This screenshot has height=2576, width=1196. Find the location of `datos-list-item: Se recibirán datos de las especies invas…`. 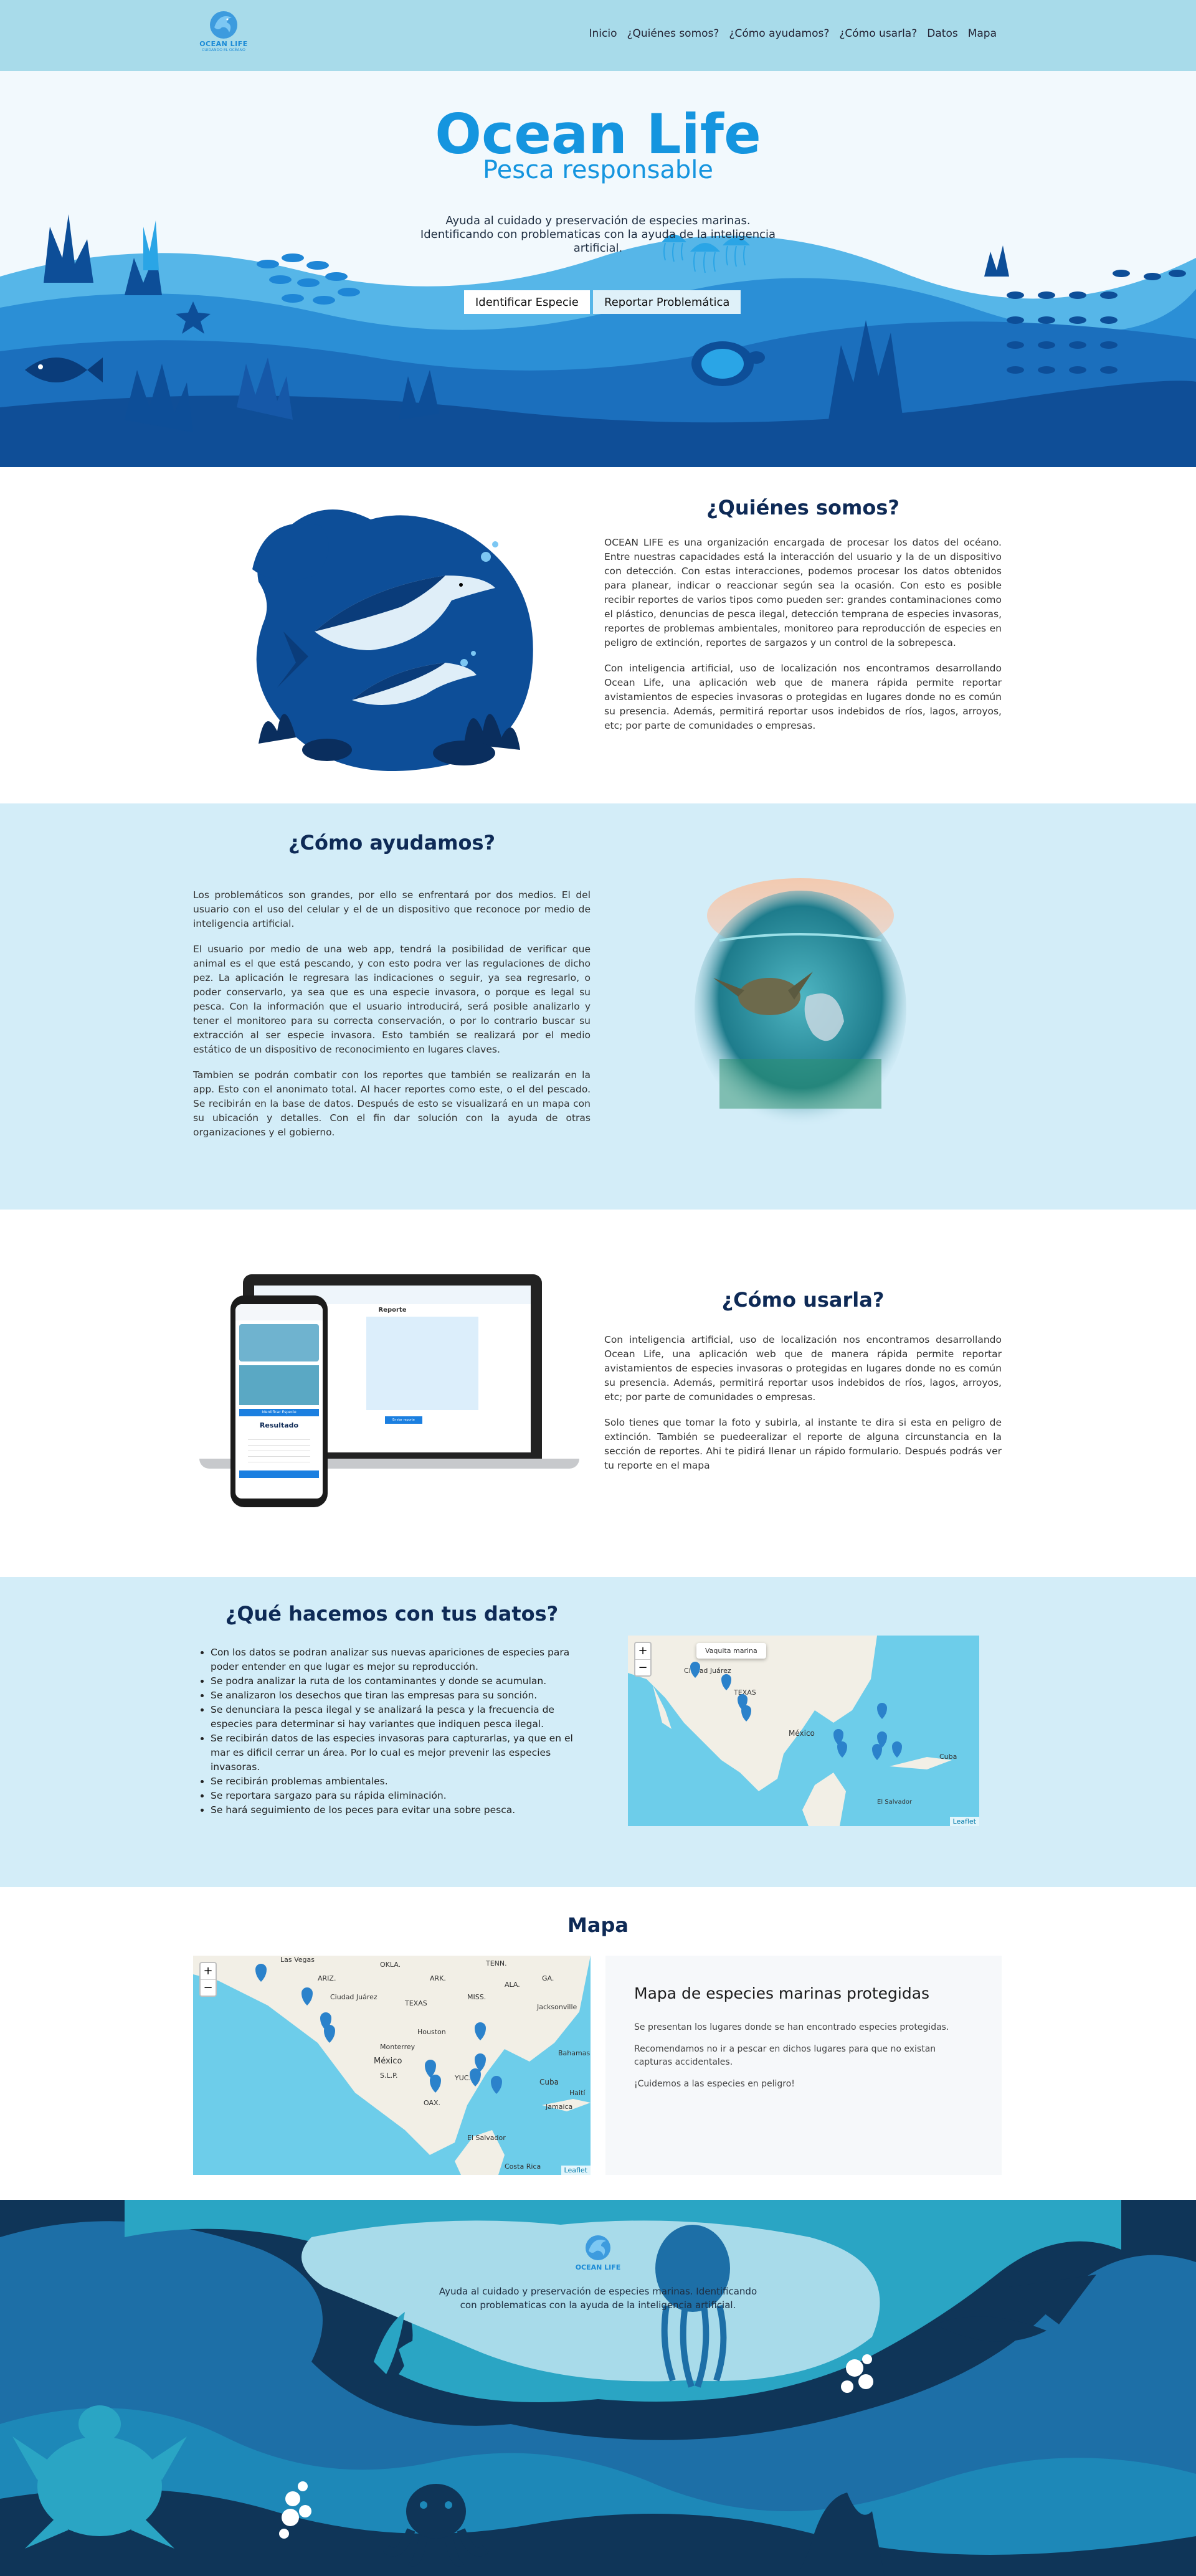

datos-list-item: Se recibirán datos de las especies invas… is located at coordinates (401, 1752).